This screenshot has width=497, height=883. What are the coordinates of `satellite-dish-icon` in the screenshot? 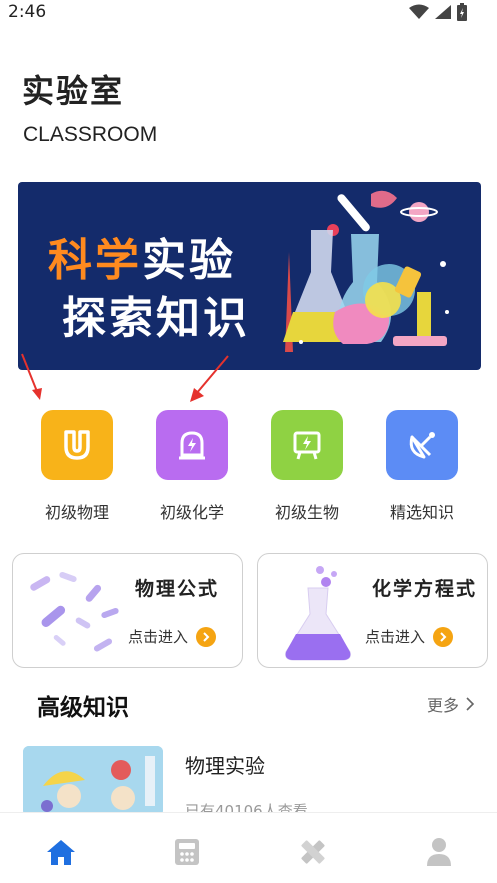 It's located at (422, 445).